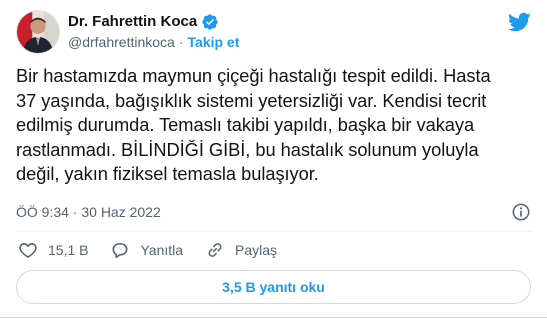 The width and height of the screenshot is (547, 318). Describe the element at coordinates (132, 22) in the screenshot. I see `author-name: Dr. Fahrettin Koca` at that location.